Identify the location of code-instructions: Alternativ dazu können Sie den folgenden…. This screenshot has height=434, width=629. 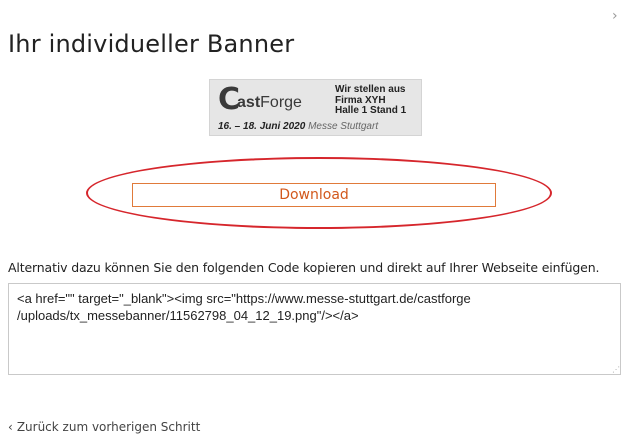
(304, 267).